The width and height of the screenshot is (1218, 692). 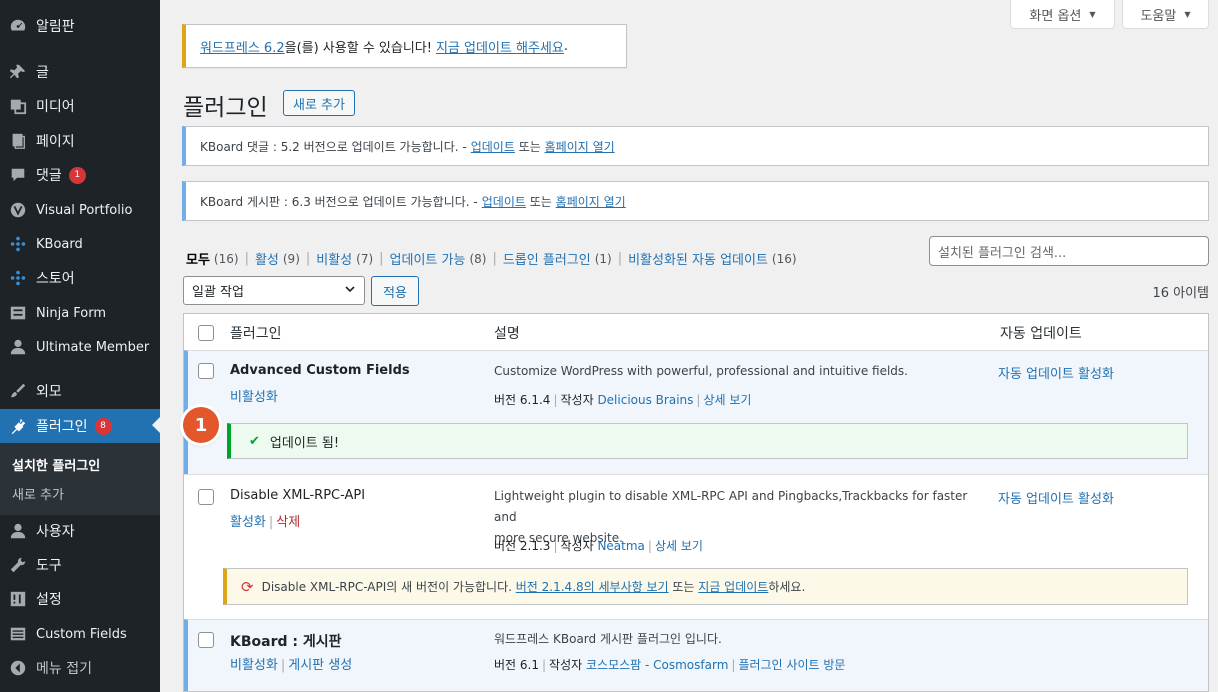 What do you see at coordinates (80, 531) in the screenshot?
I see `menu-users: 사용자` at bounding box center [80, 531].